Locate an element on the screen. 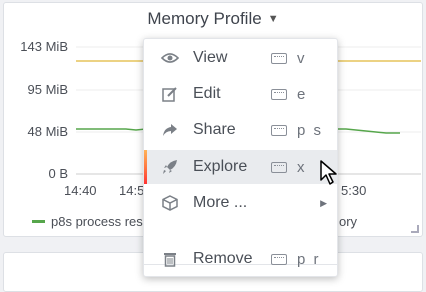 The height and width of the screenshot is (292, 426). share-icon is located at coordinates (170, 130).